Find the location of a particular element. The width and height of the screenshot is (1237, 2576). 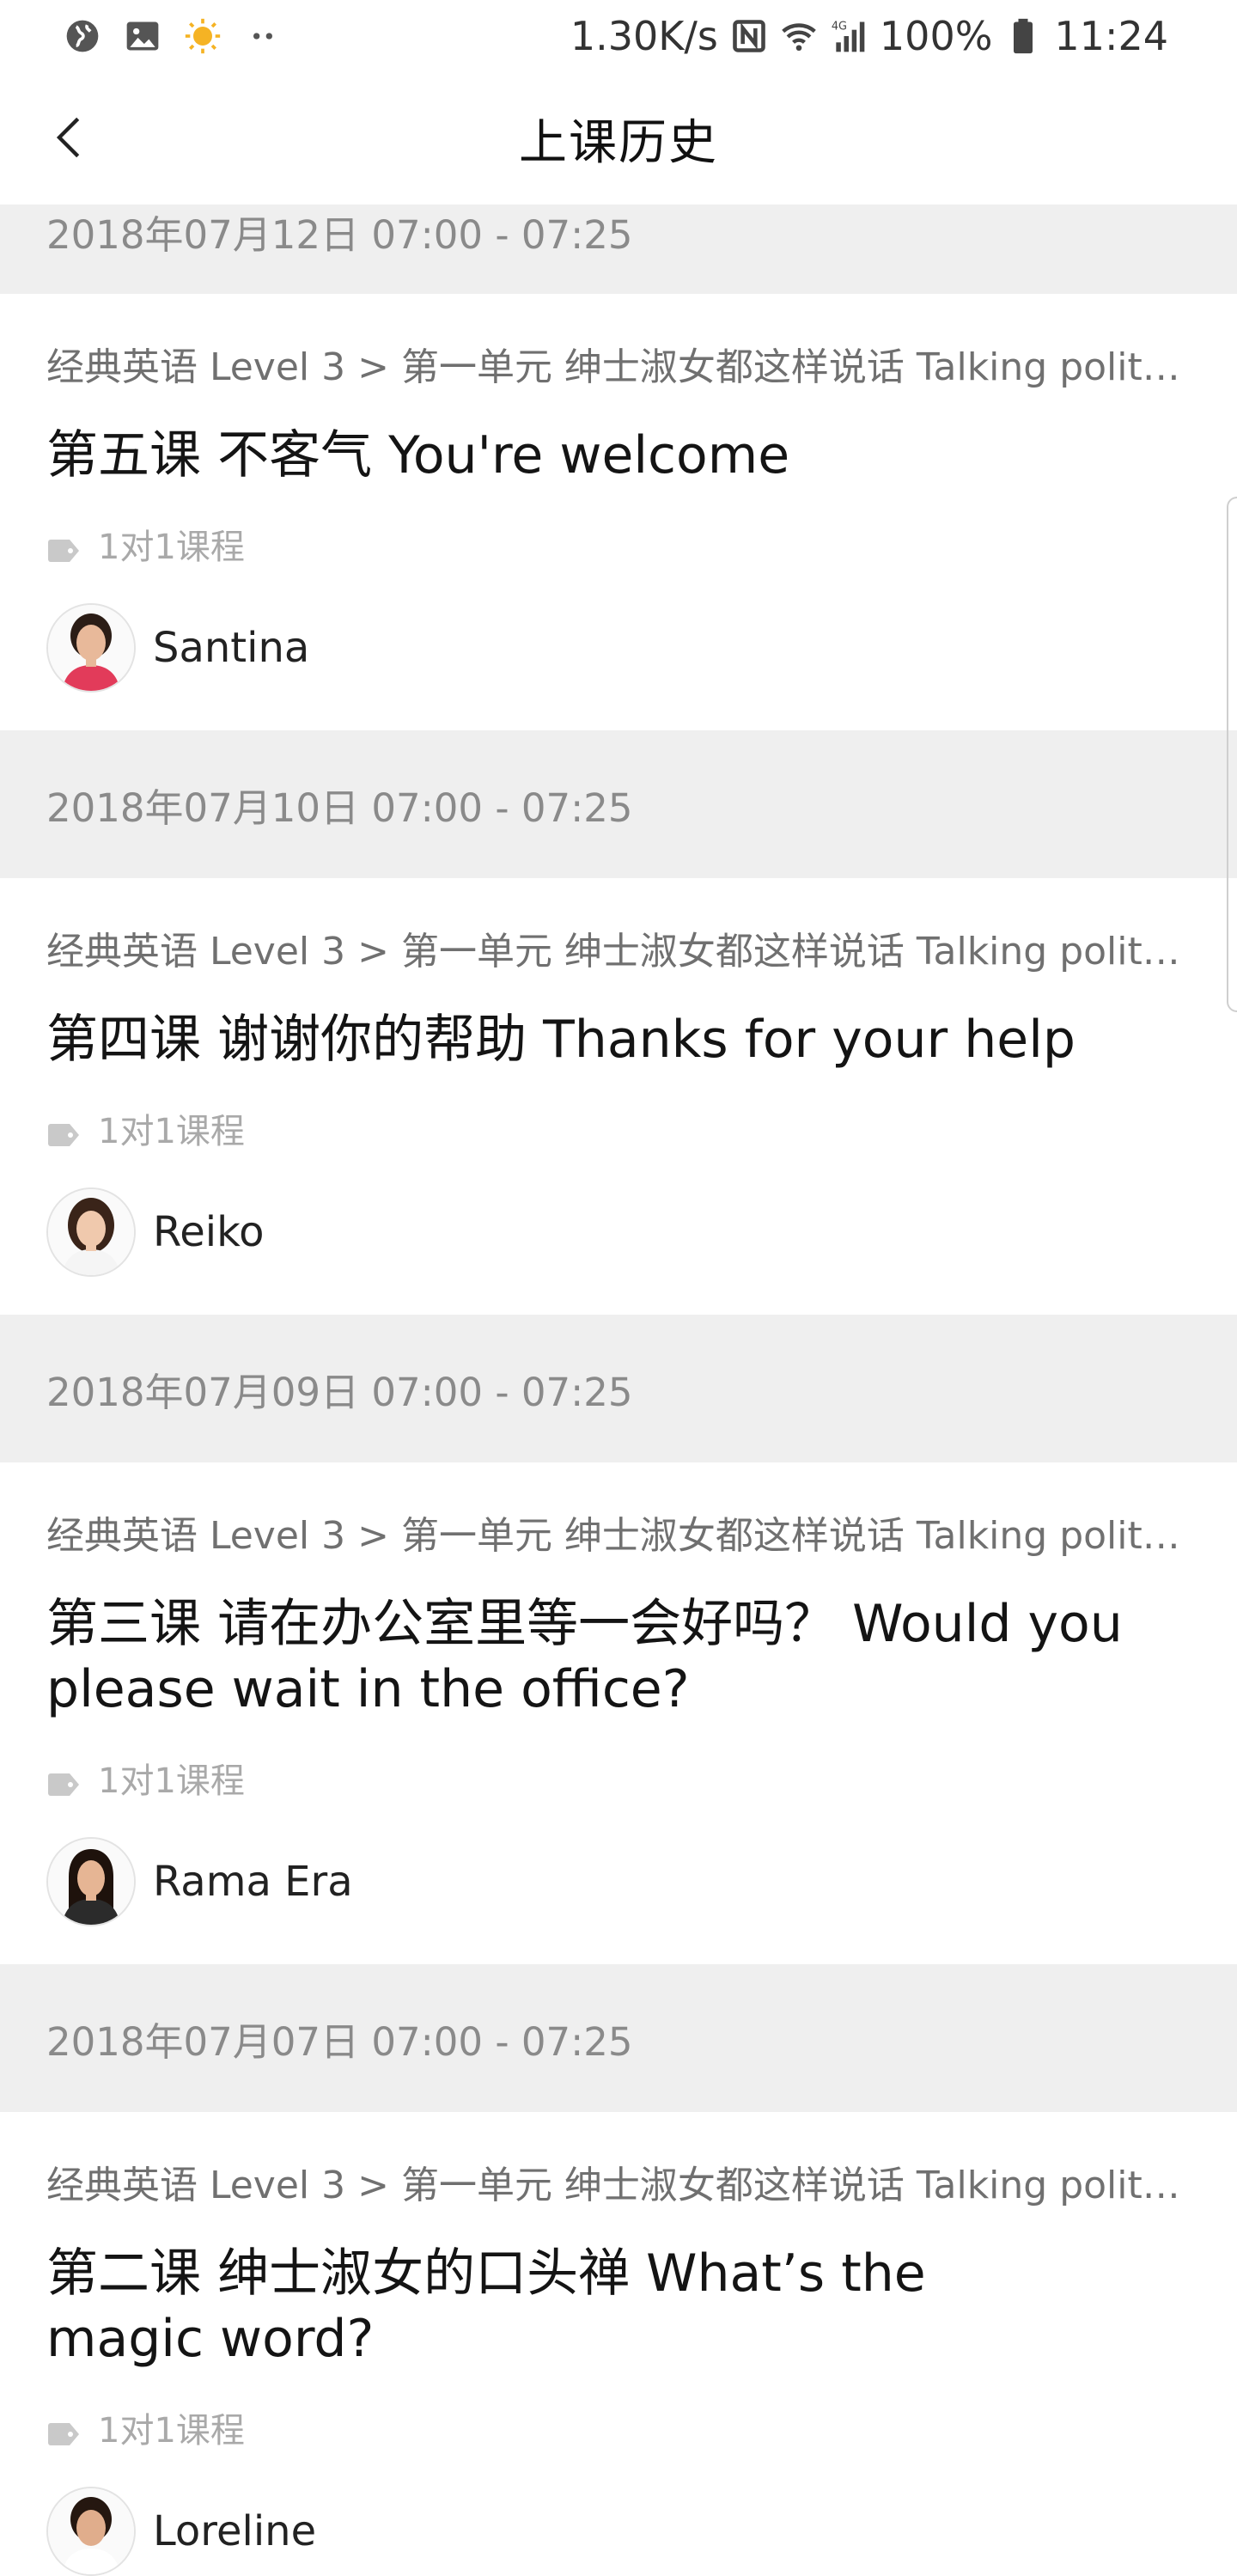

status-bar: 1.30K/s 4G 100% 11:24 is located at coordinates (618, 36).